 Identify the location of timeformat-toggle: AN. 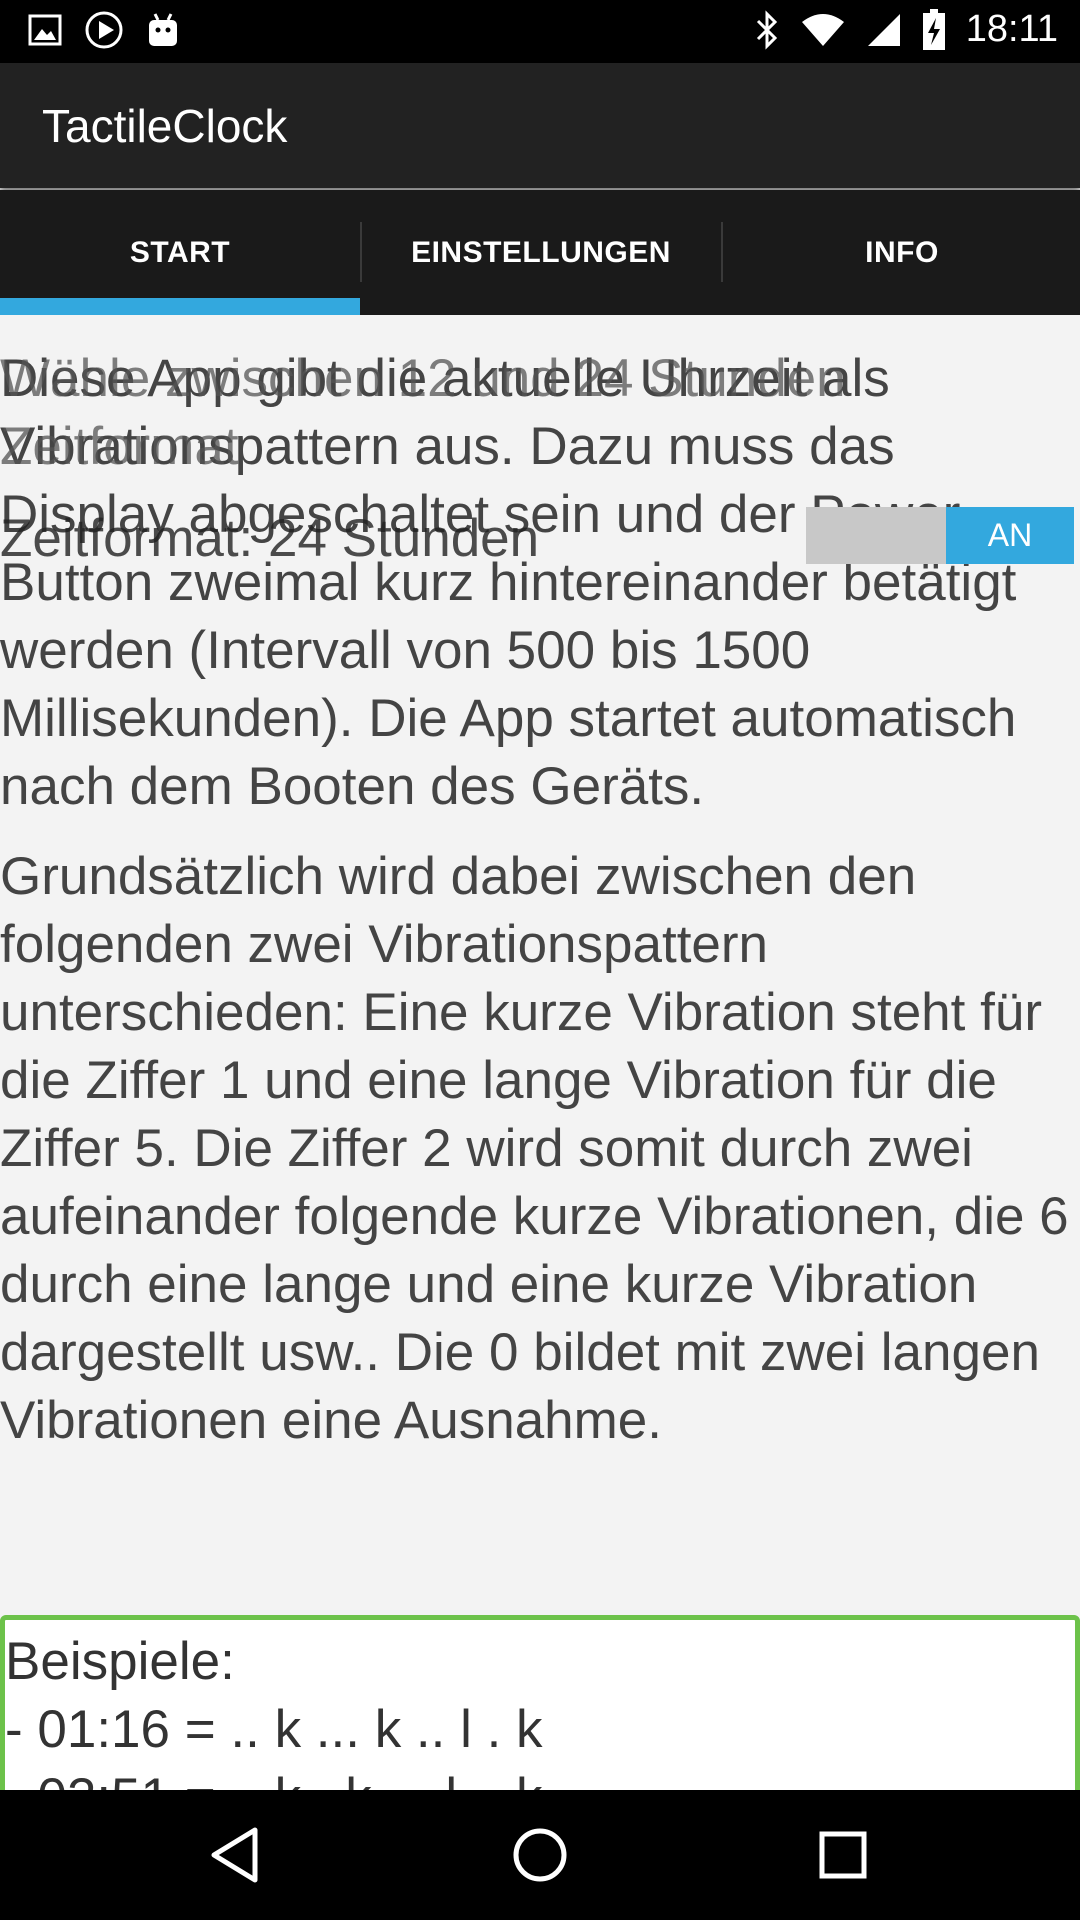
(940, 535).